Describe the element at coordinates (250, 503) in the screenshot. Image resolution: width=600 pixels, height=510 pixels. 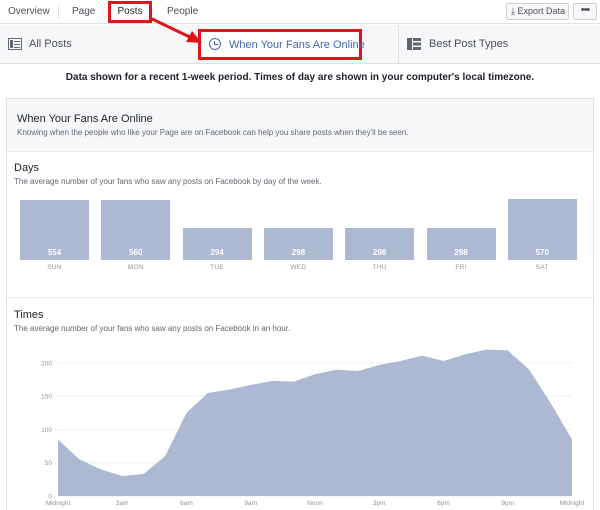
I see `x-tick-label: 9am` at that location.